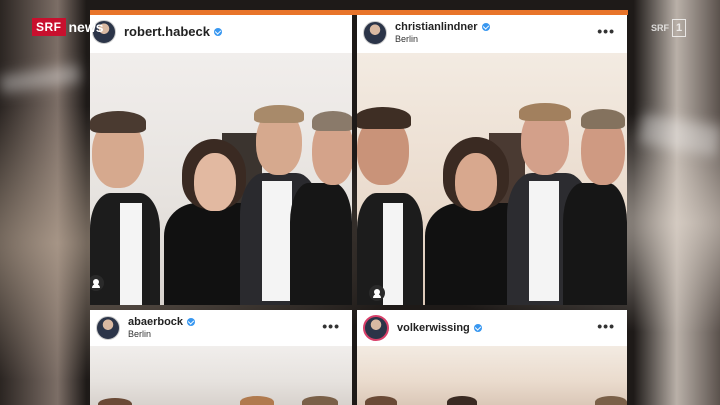  What do you see at coordinates (436, 27) in the screenshot?
I see `username-text: christianlindner` at bounding box center [436, 27].